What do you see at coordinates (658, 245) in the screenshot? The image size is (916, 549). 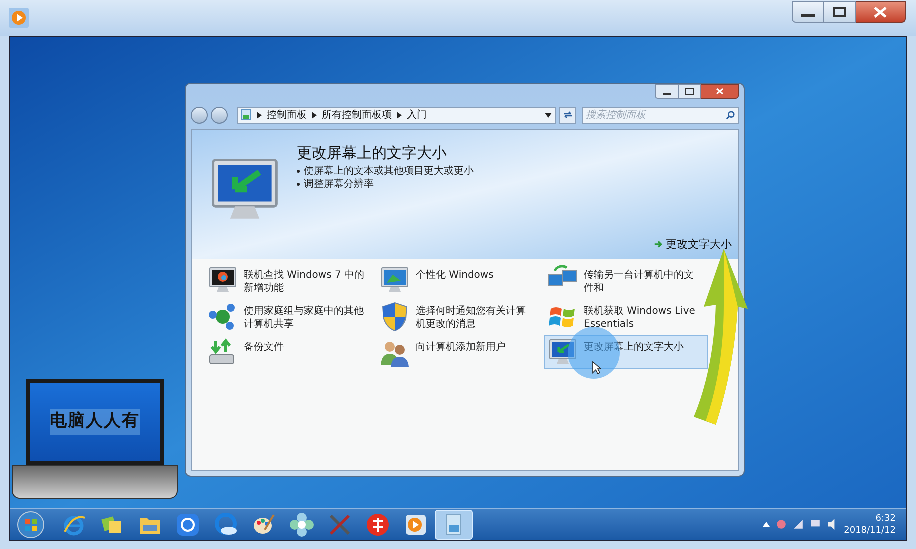 I see `arrow-right-icon` at bounding box center [658, 245].